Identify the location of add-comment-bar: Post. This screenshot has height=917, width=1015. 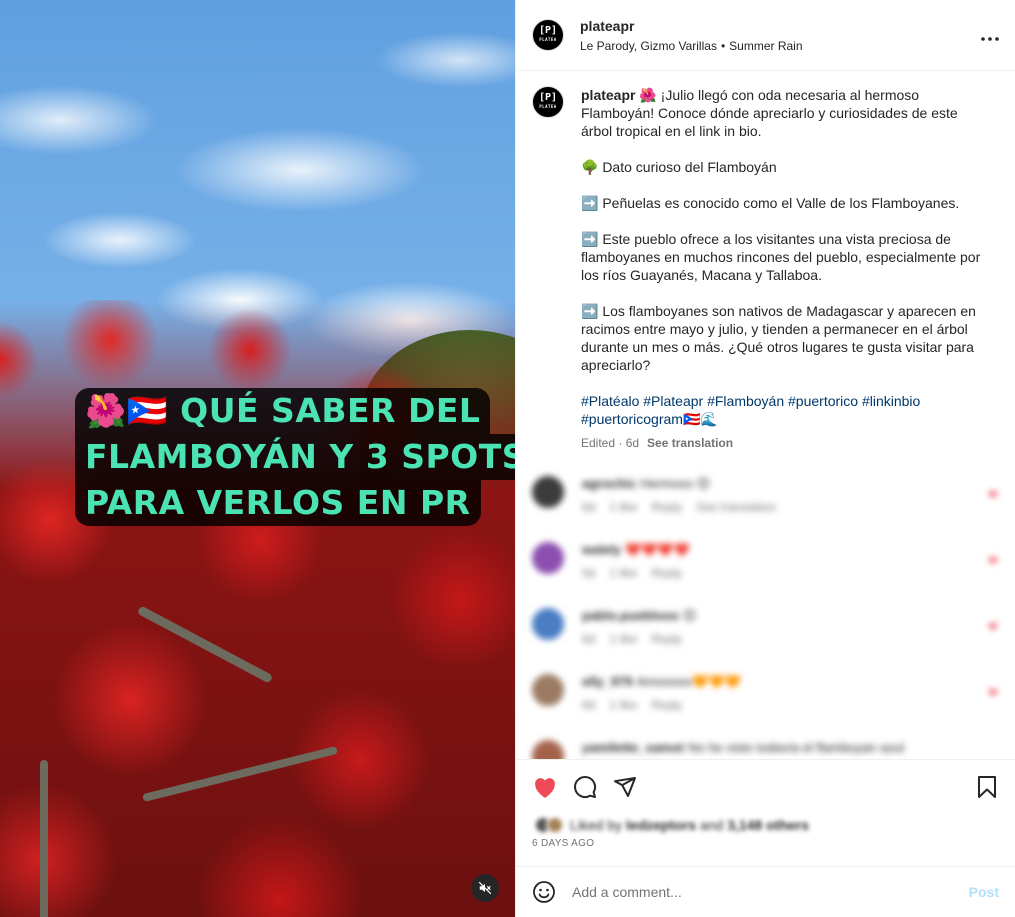
(765, 891).